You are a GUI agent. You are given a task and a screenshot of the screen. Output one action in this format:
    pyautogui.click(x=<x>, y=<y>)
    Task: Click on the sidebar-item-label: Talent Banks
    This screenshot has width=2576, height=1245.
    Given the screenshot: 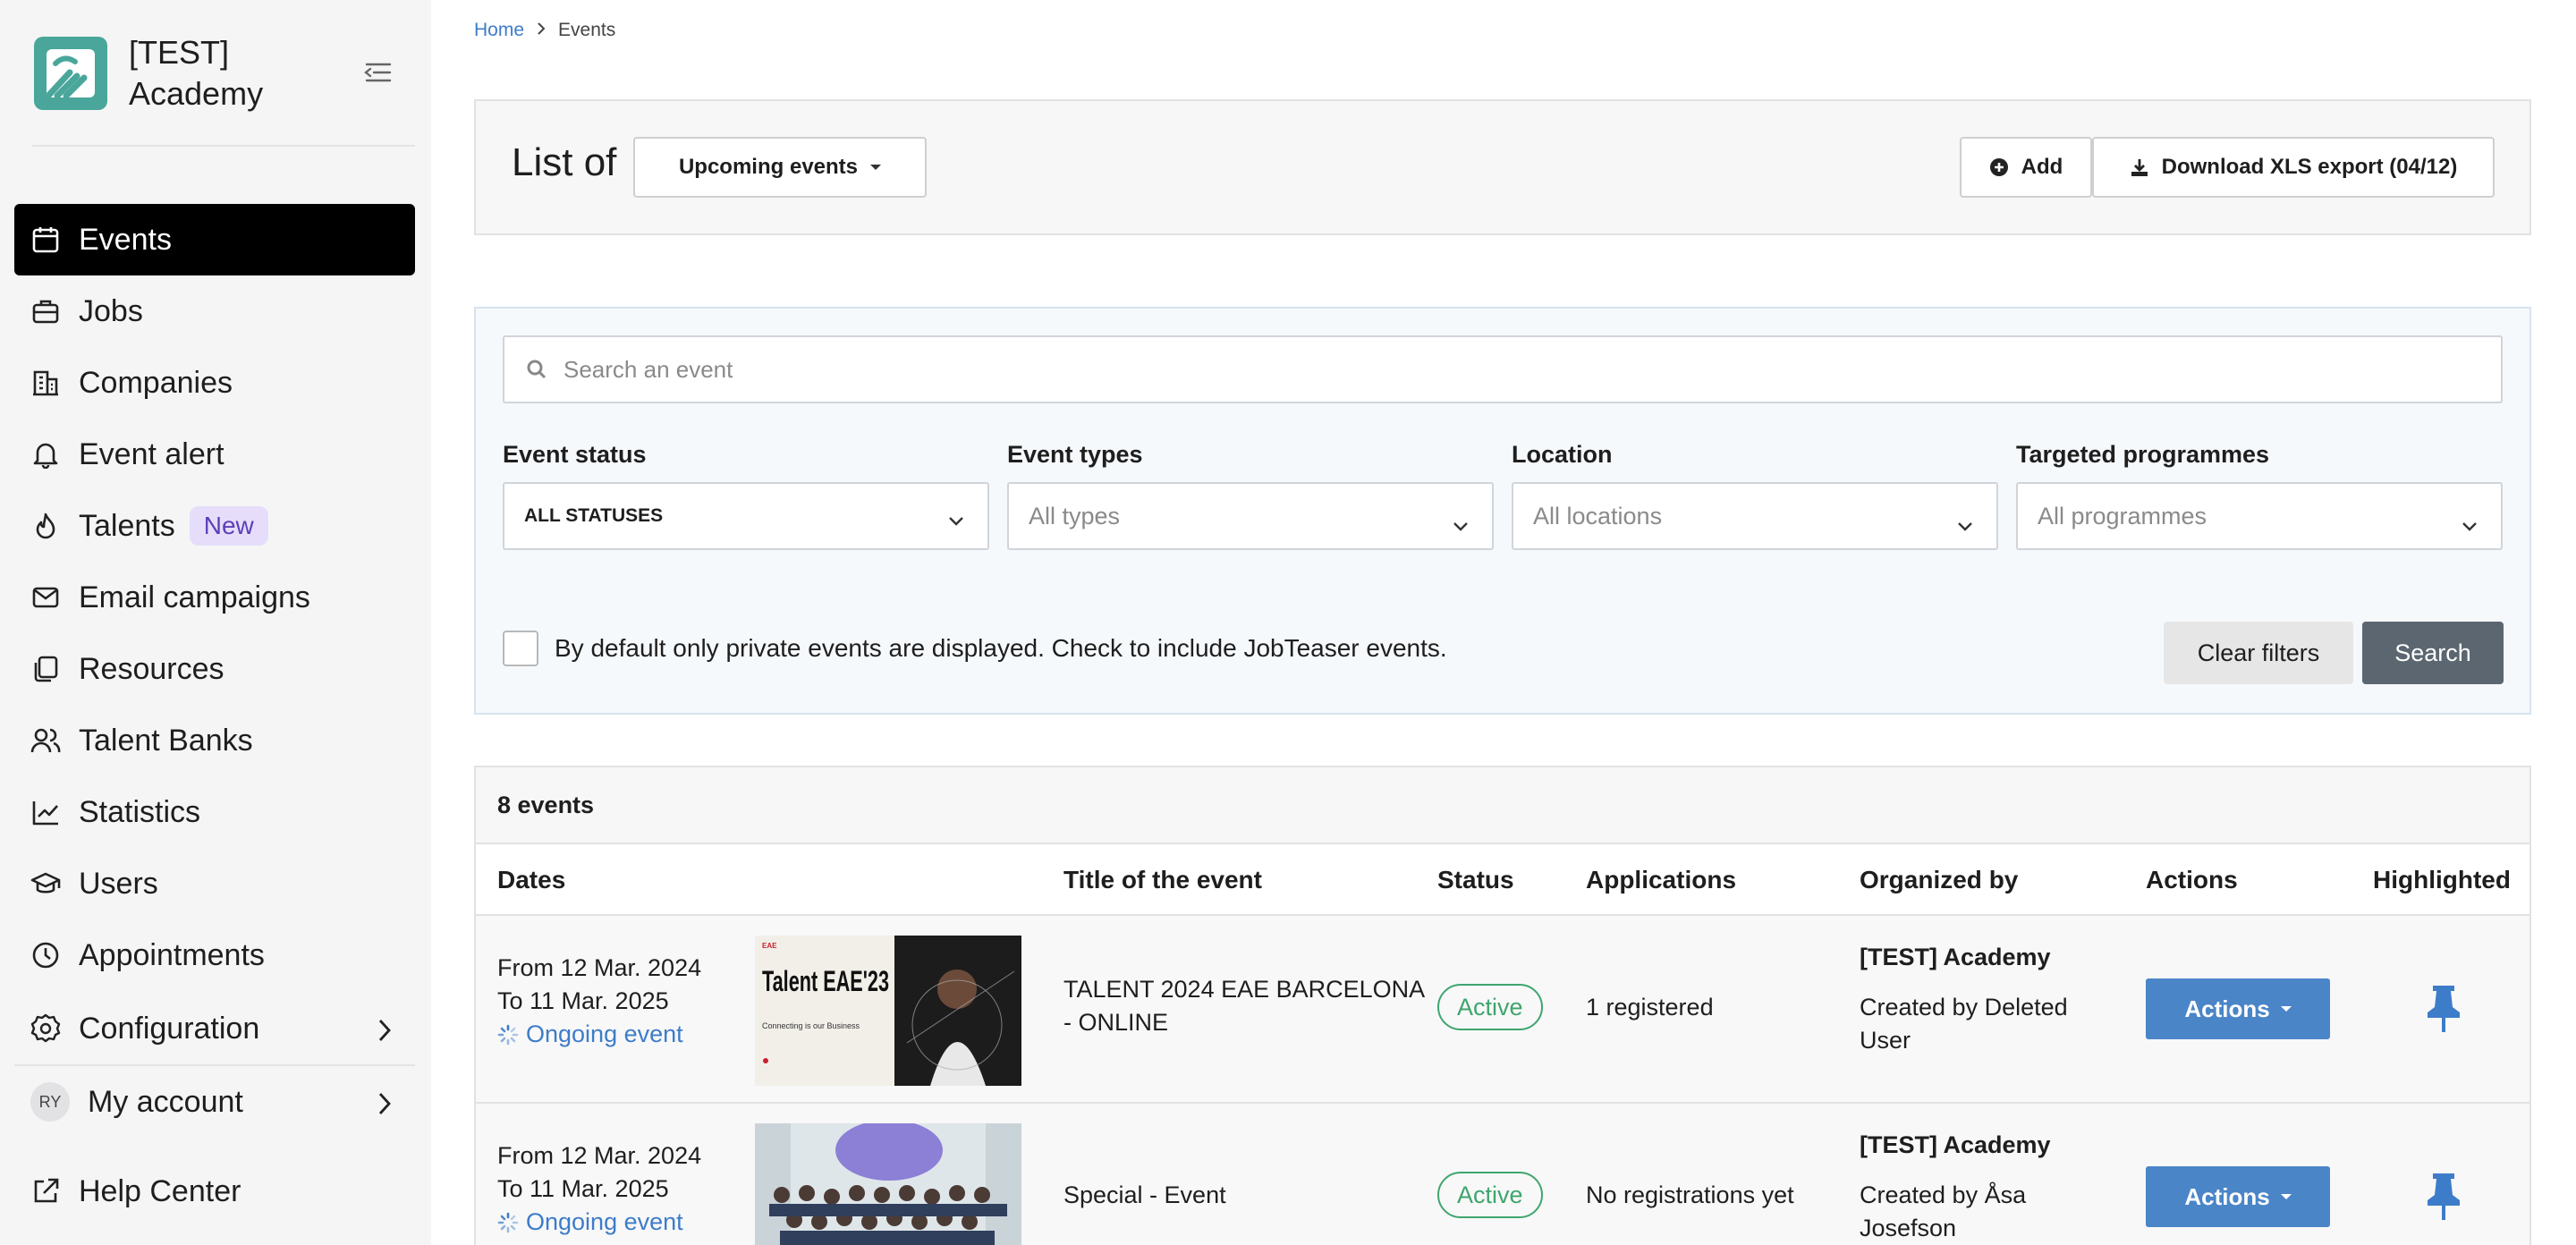 What is the action you would take?
    pyautogui.click(x=166, y=740)
    